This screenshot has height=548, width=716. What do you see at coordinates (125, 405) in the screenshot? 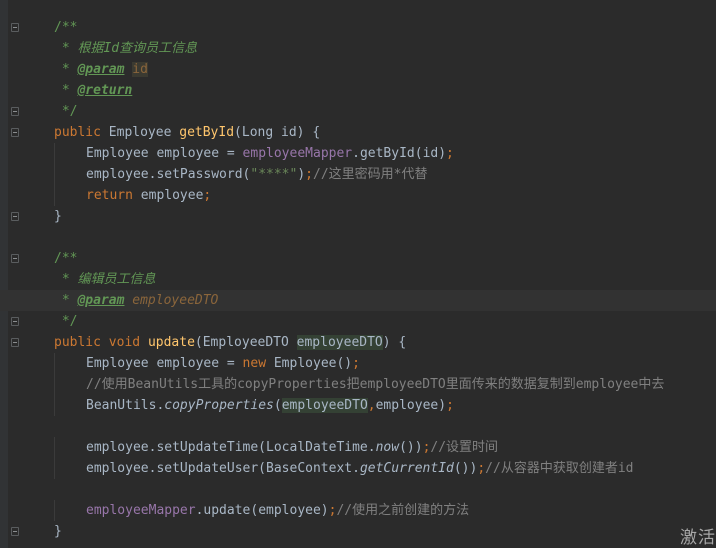
I see `code-token: BeanUtils.` at bounding box center [125, 405].